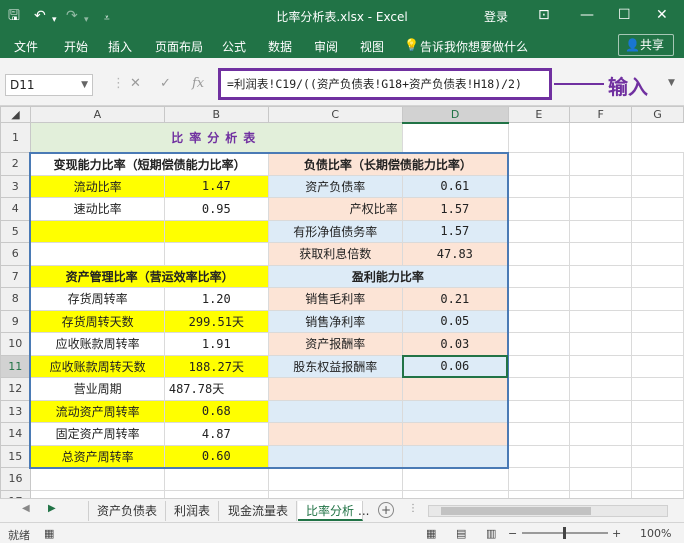  What do you see at coordinates (216, 389) in the screenshot?
I see `left-value: 487.78天` at bounding box center [216, 389].